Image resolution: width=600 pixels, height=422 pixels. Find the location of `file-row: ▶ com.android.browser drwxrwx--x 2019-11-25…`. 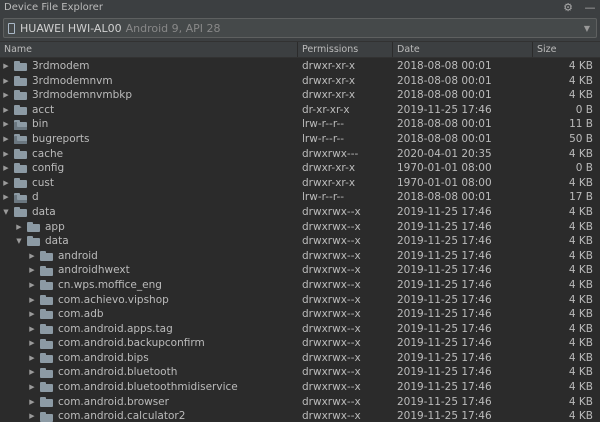

file-row: ▶ com.android.browser drwxrwx--x 2019-11-25… is located at coordinates (300, 402).